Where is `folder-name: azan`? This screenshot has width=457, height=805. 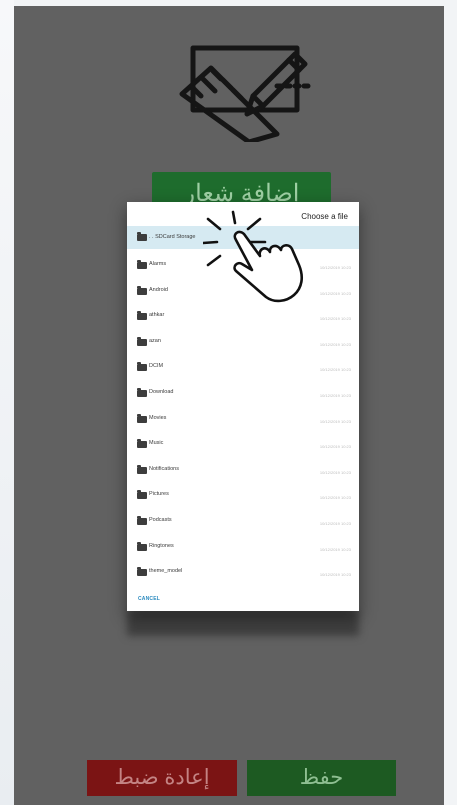 folder-name: azan is located at coordinates (155, 340).